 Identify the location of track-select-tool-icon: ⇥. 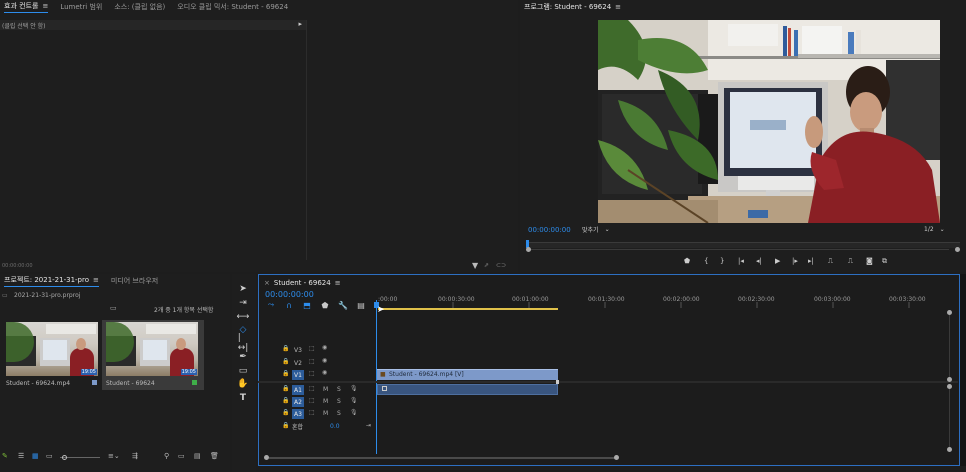
(243, 303).